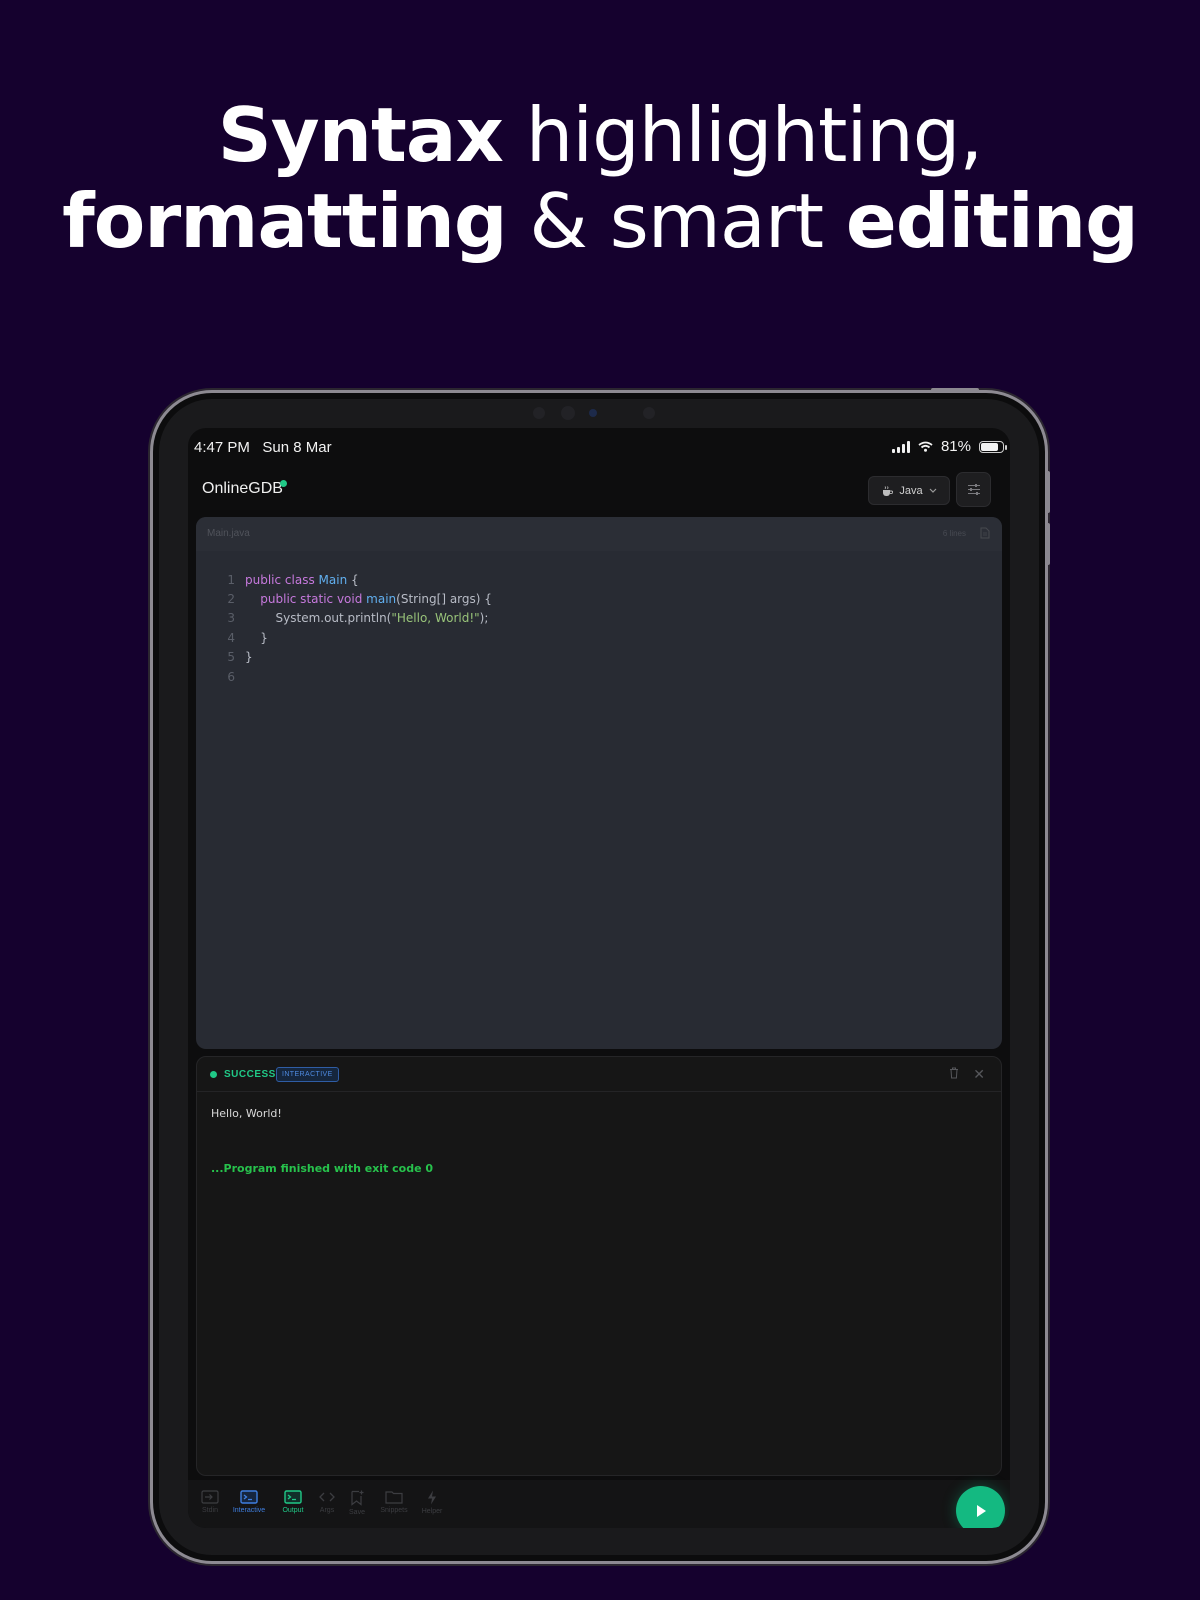 This screenshot has height=1600, width=1200. Describe the element at coordinates (327, 1497) in the screenshot. I see `code-icon` at that location.